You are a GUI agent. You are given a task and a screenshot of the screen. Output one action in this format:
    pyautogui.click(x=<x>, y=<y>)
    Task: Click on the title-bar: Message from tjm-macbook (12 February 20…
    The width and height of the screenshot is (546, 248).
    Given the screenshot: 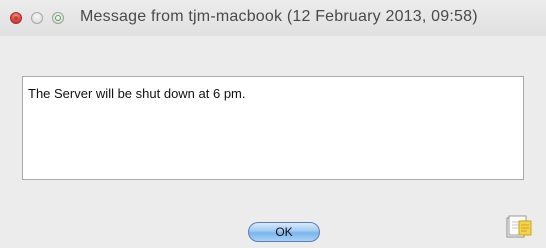 What is the action you would take?
    pyautogui.click(x=273, y=18)
    